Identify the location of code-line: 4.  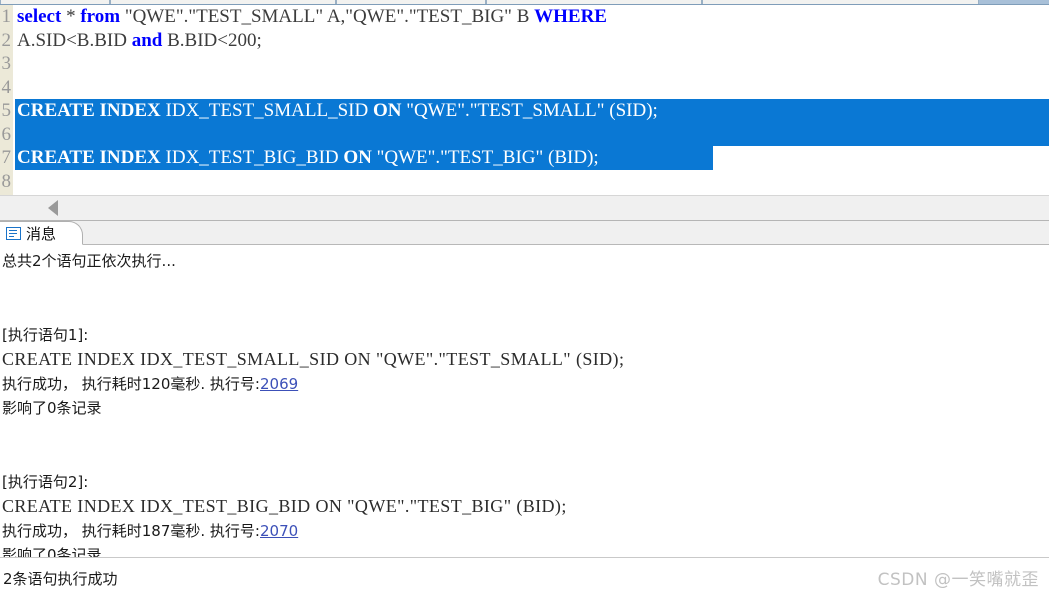
(525, 88).